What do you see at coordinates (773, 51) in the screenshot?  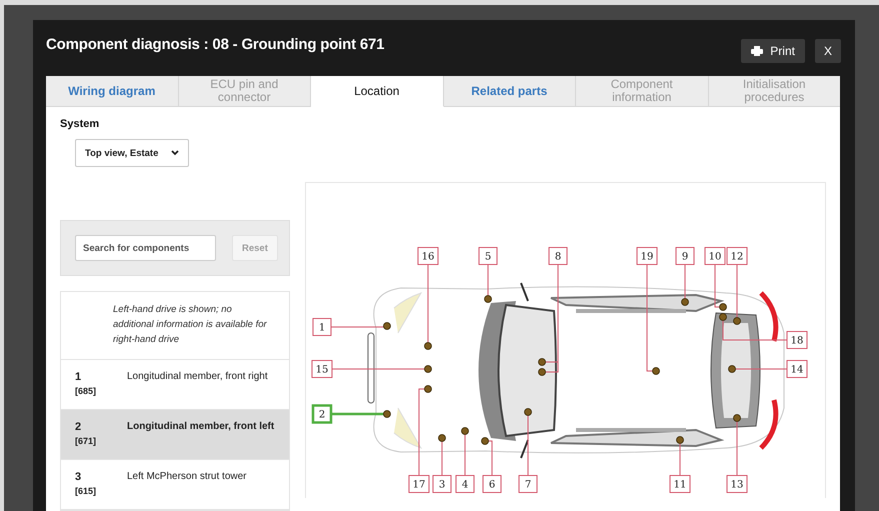 I see `print-button: Print` at bounding box center [773, 51].